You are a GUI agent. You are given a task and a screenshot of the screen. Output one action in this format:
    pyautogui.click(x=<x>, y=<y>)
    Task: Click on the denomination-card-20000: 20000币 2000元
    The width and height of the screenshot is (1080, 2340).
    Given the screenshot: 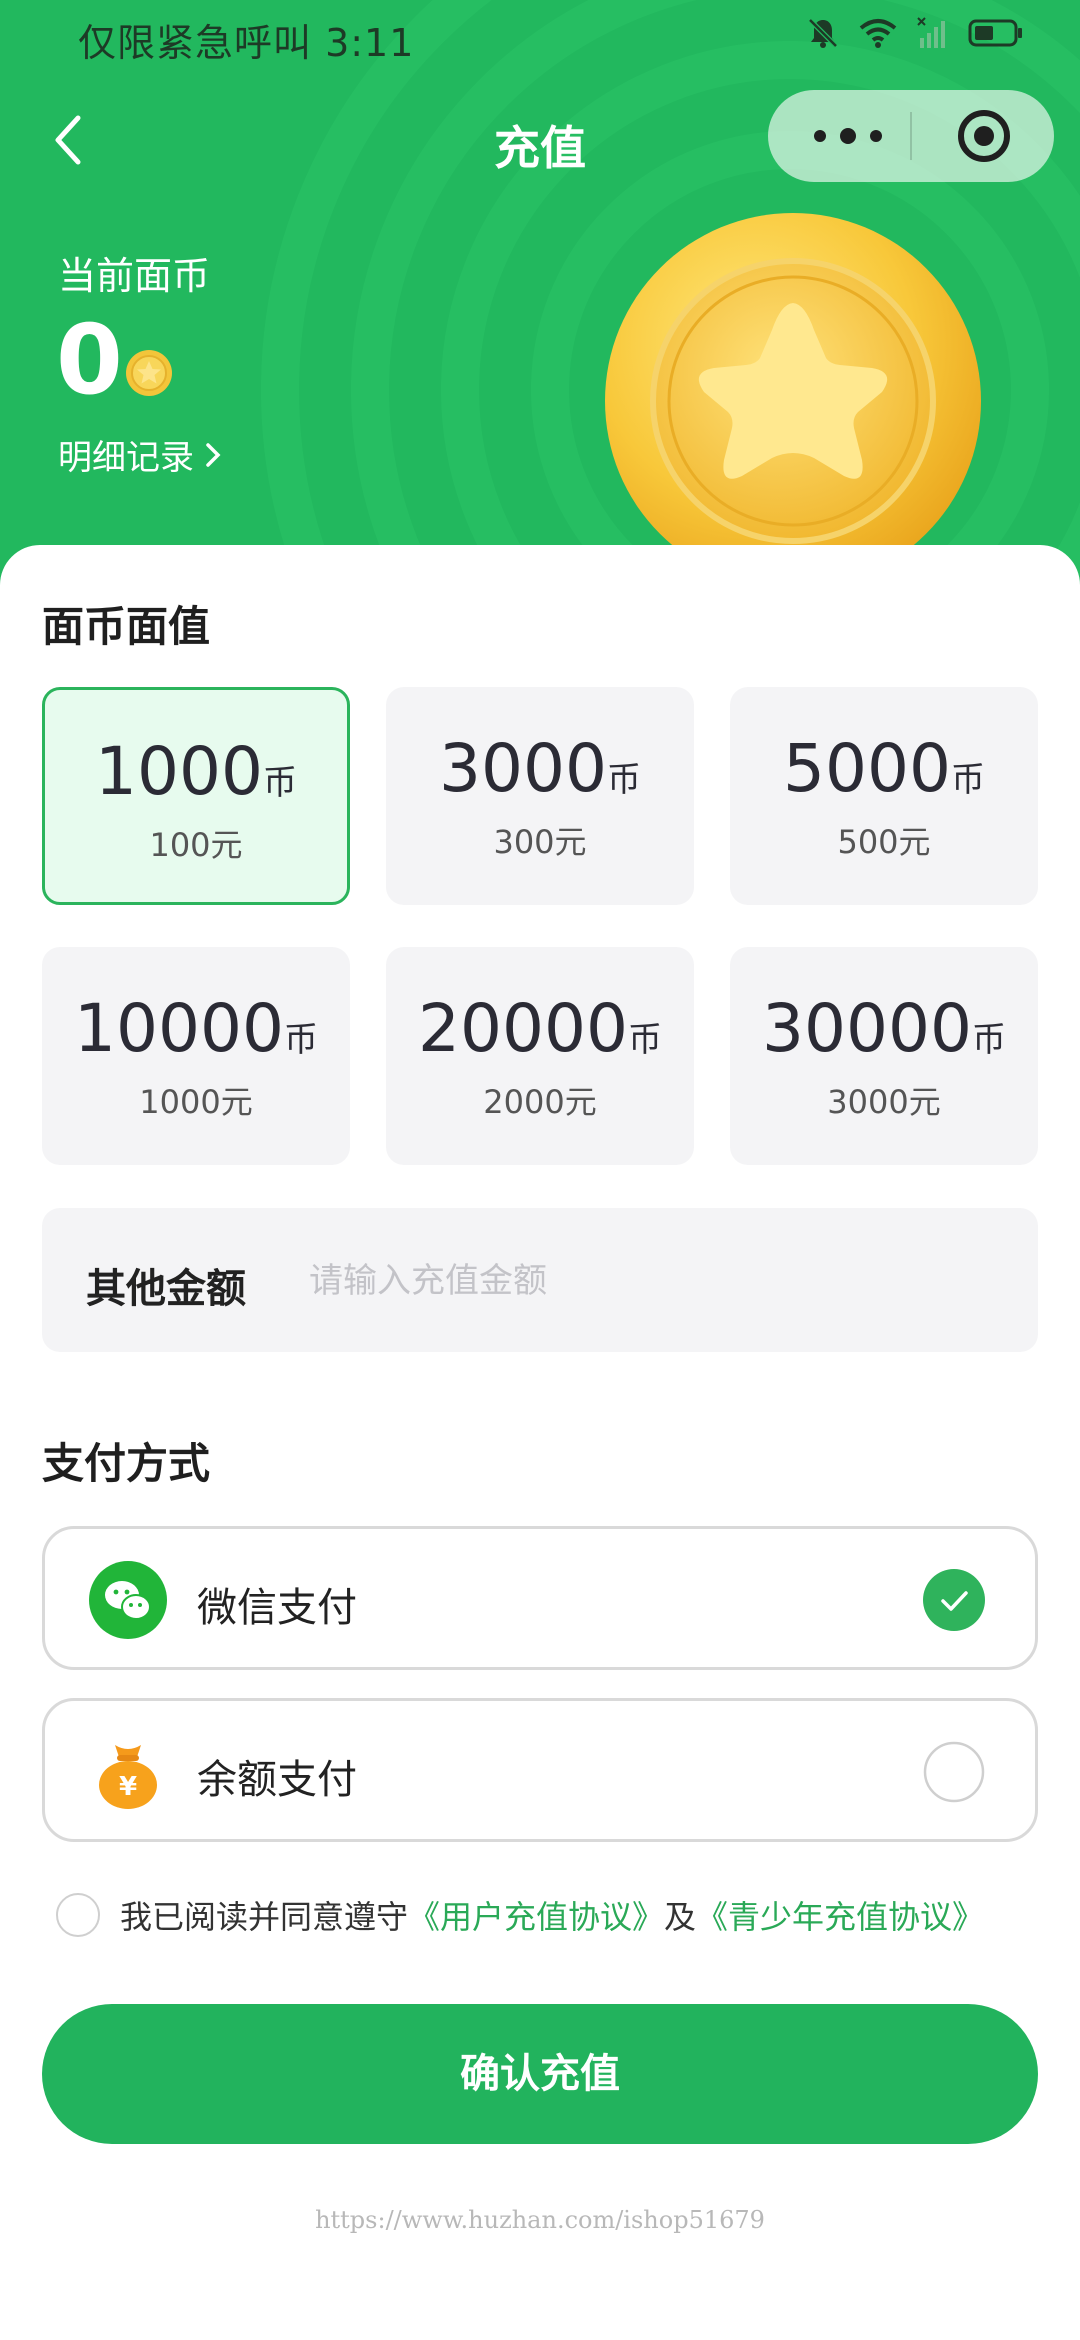 What is the action you would take?
    pyautogui.click(x=540, y=1056)
    